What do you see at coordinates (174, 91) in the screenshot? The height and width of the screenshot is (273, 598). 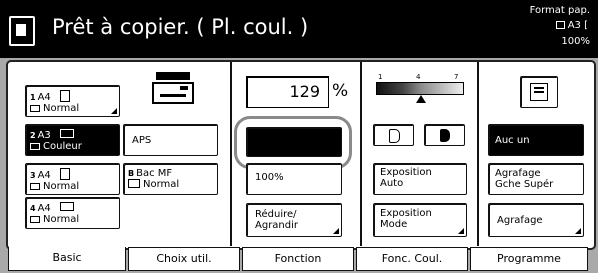 I see `copier-icon` at bounding box center [174, 91].